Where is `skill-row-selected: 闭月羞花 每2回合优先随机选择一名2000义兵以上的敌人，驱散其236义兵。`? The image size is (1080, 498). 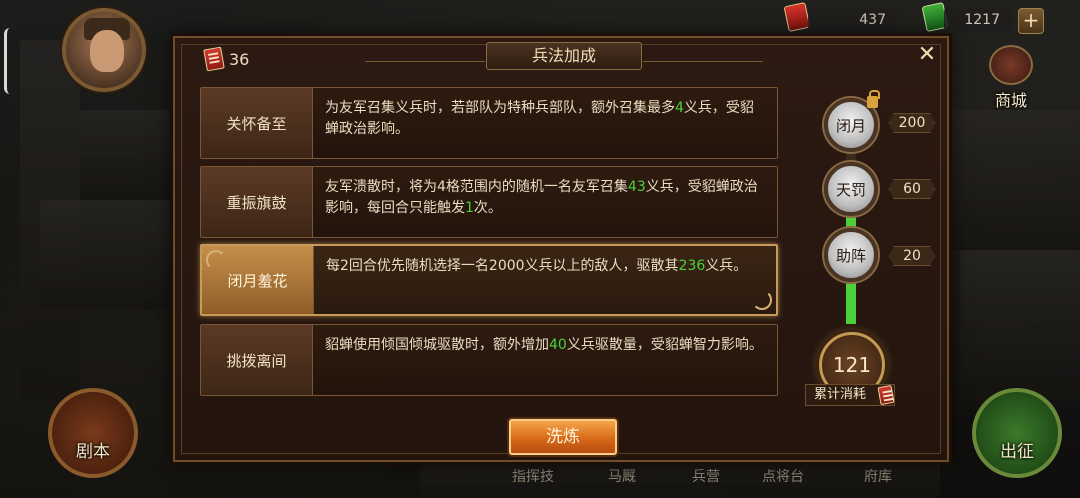 skill-row-selected: 闭月羞花 每2回合优先随机选择一名2000义兵以上的敌人，驱散其236义兵。 is located at coordinates (489, 280).